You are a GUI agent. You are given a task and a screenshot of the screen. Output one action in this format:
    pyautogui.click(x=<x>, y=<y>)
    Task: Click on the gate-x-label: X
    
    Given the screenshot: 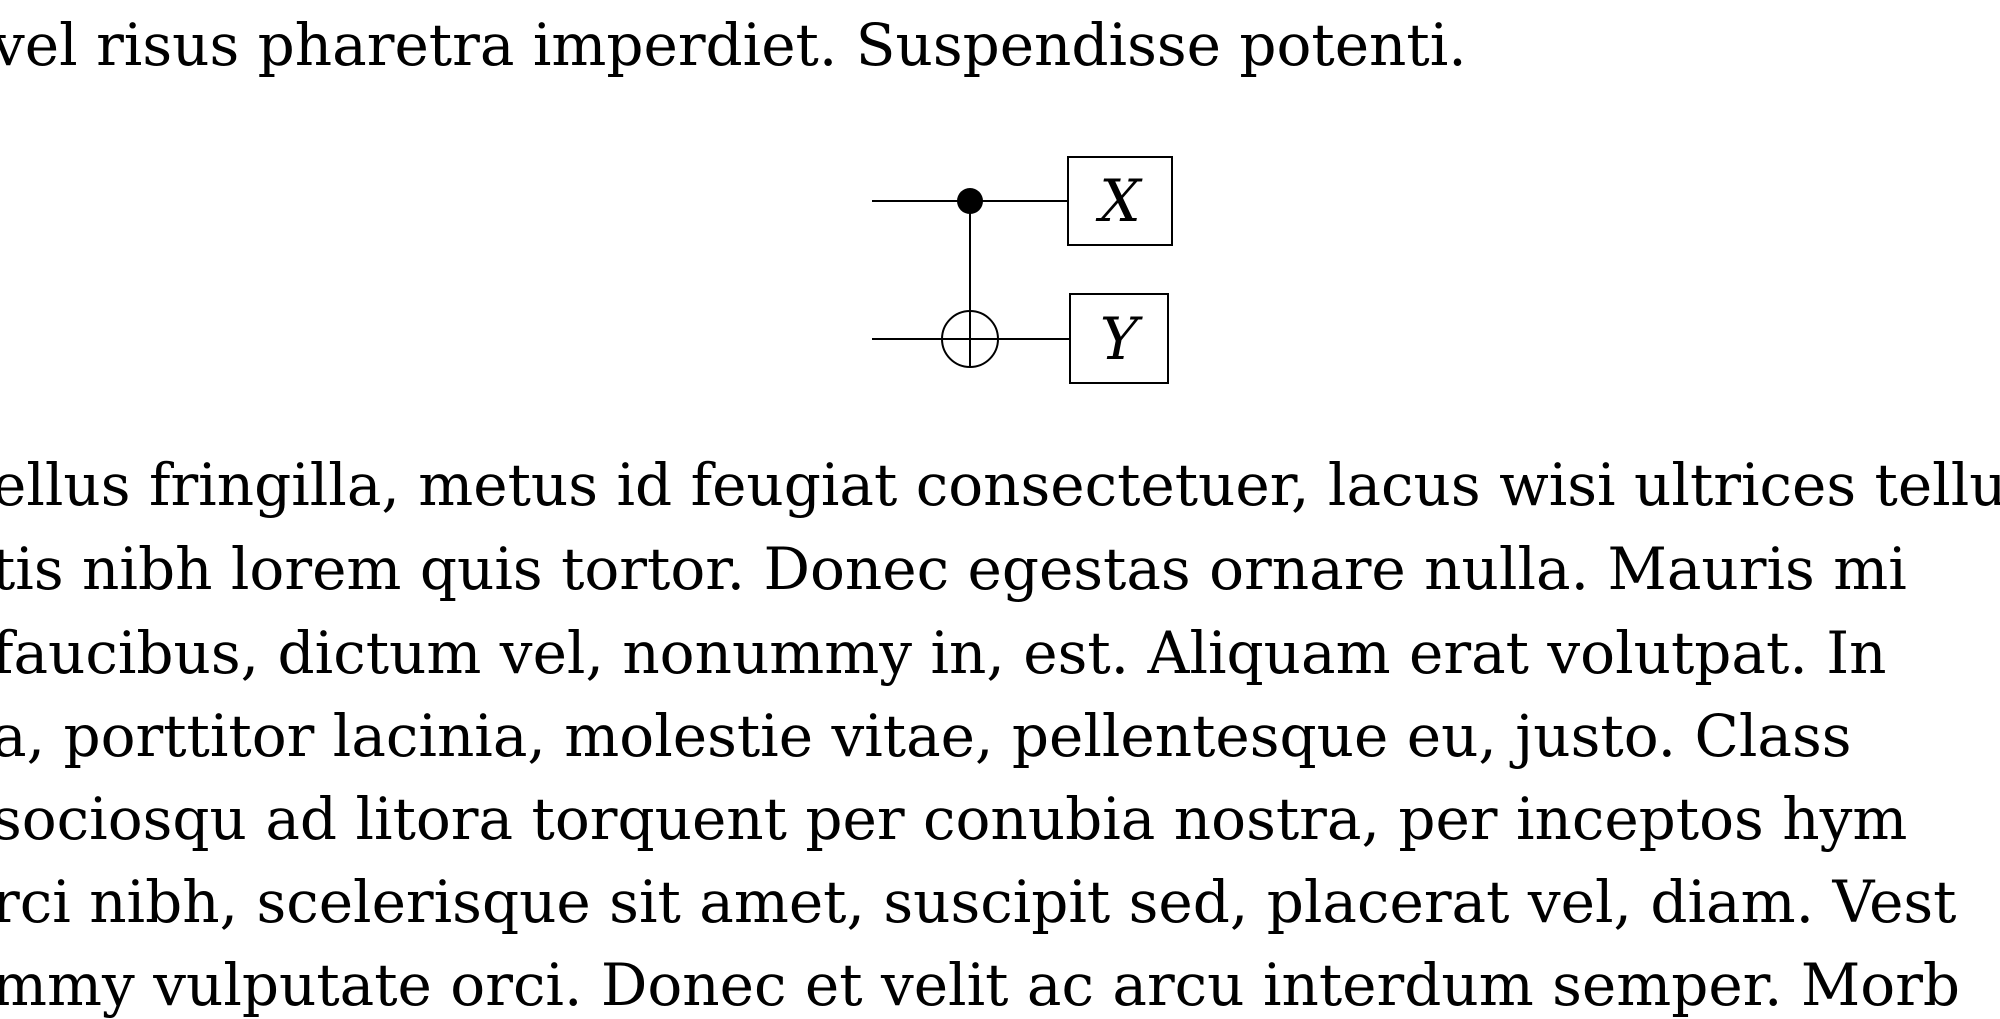 What is the action you would take?
    pyautogui.click(x=1119, y=201)
    